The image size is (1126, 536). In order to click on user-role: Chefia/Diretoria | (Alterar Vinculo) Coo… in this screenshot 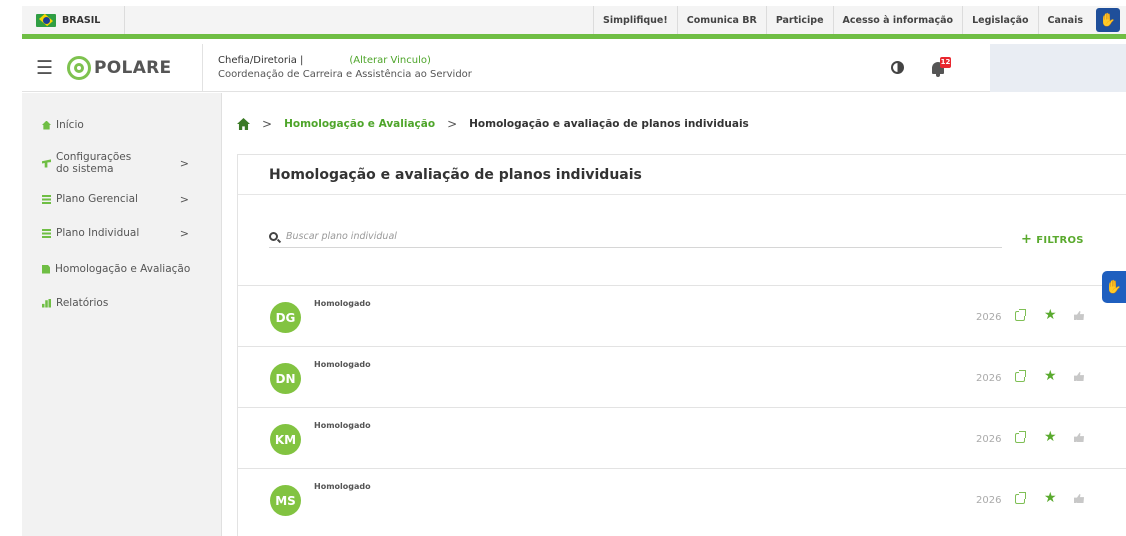, I will do `click(337, 67)`.